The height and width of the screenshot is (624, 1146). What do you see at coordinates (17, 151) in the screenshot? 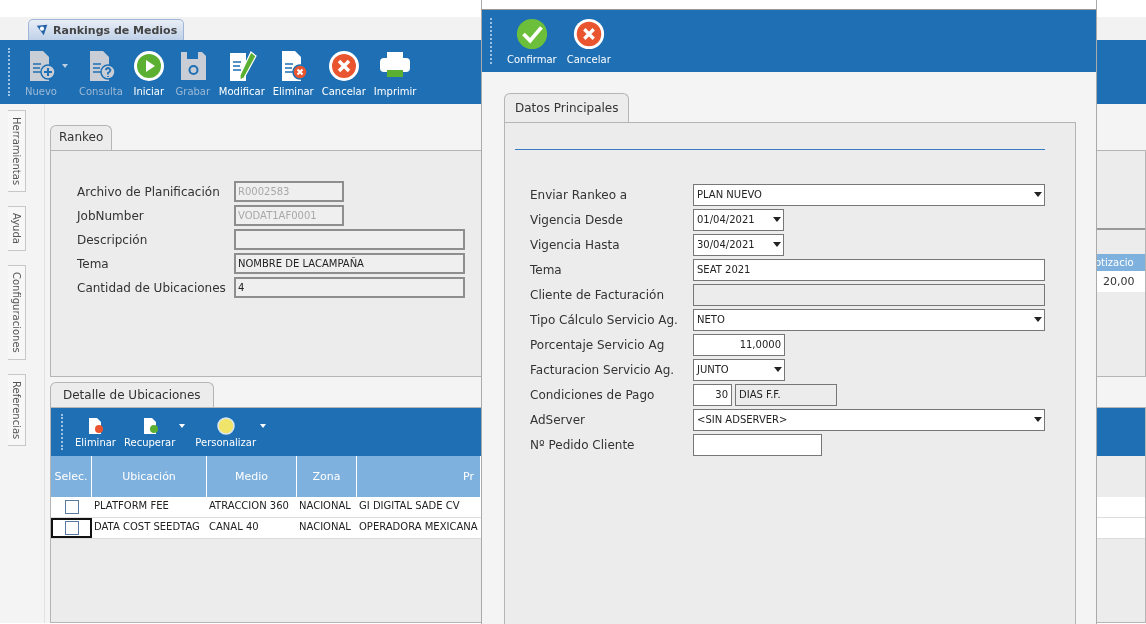
I see `side-tab: Herramientas` at bounding box center [17, 151].